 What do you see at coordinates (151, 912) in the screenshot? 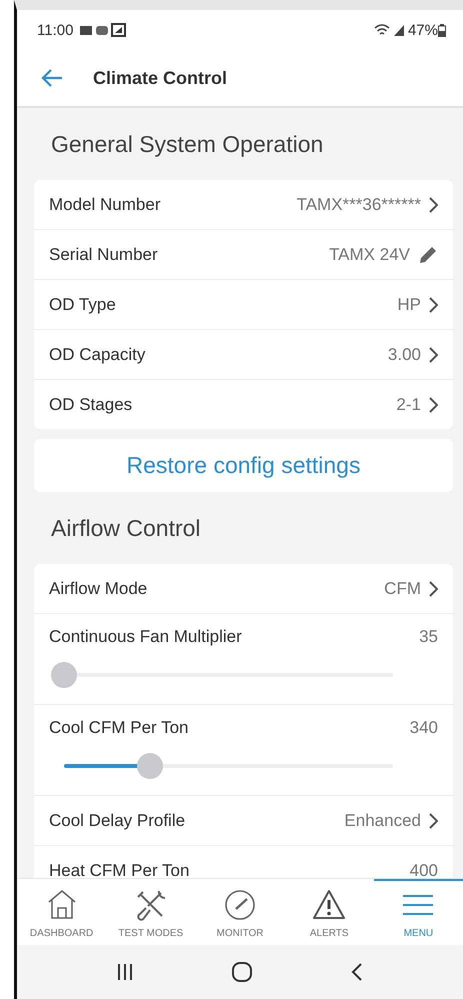
I see `nav-tab: TEST MODES` at bounding box center [151, 912].